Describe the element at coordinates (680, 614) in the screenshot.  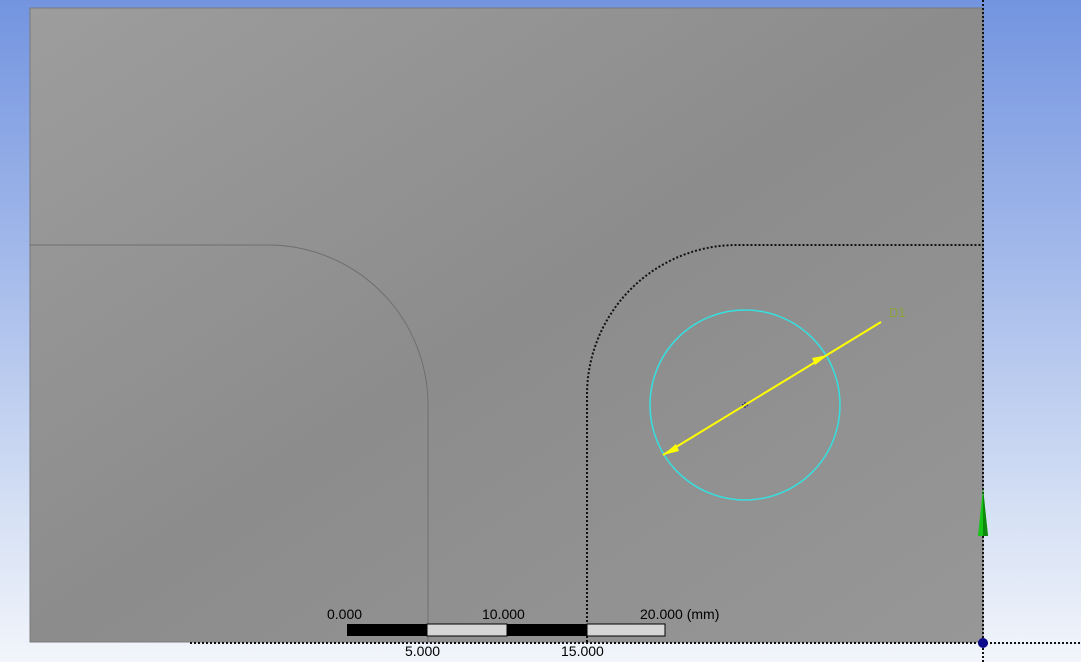
I see `scale-label-20: 20.000 (mm)` at that location.